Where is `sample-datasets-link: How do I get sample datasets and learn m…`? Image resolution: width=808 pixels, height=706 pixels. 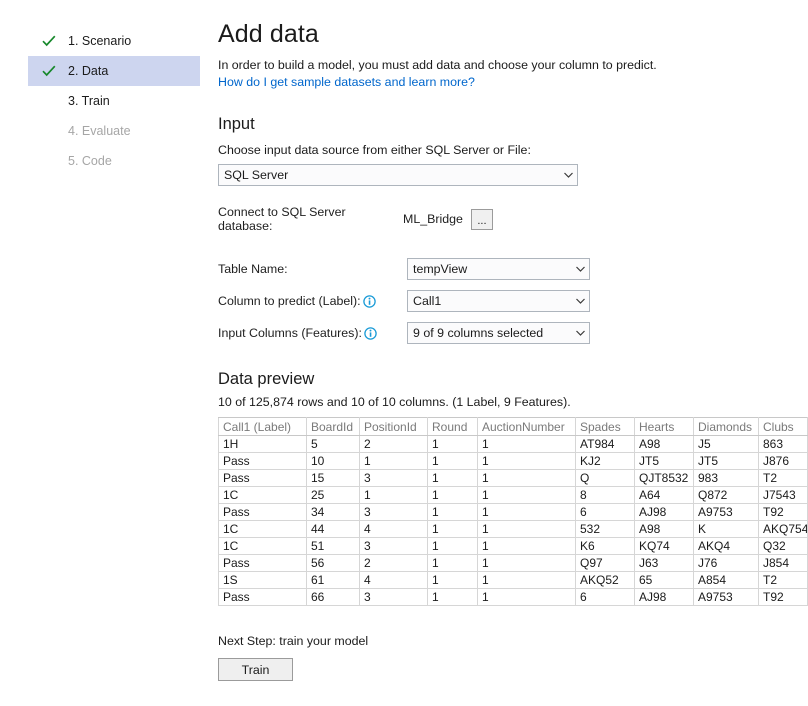
sample-datasets-link: How do I get sample datasets and learn m… is located at coordinates (346, 82).